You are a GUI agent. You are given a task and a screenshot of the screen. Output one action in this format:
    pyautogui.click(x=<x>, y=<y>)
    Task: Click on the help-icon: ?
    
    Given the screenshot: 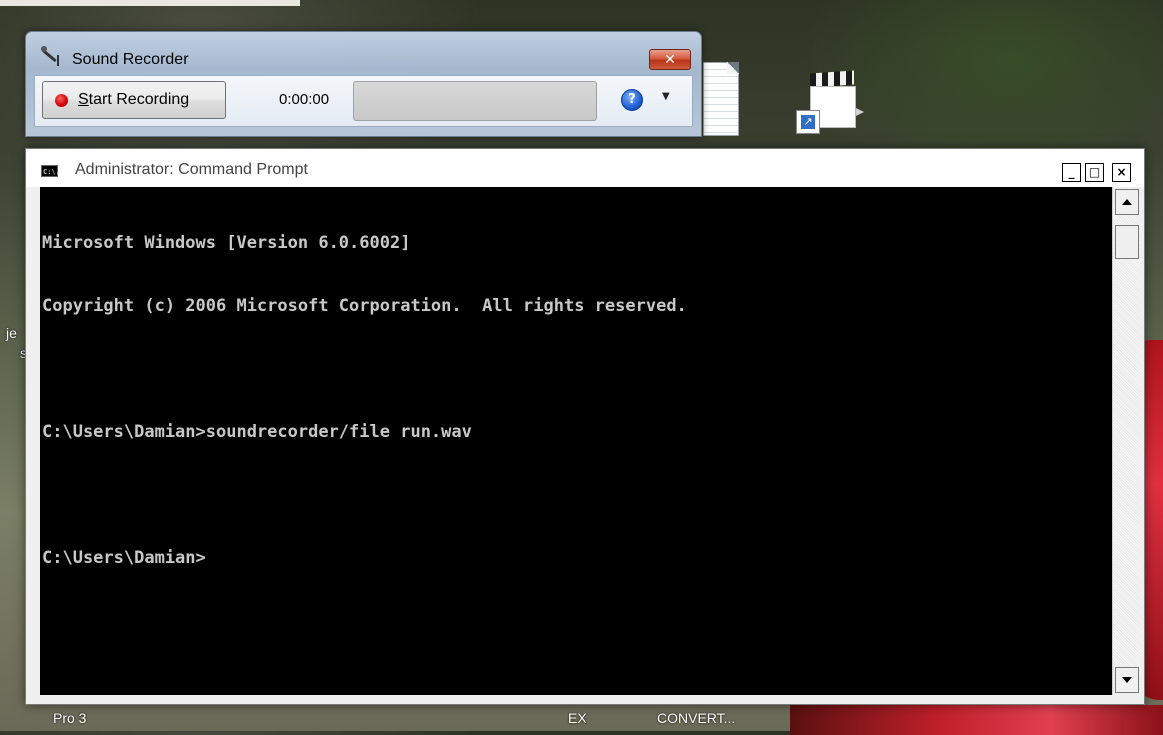 What is the action you would take?
    pyautogui.click(x=632, y=100)
    